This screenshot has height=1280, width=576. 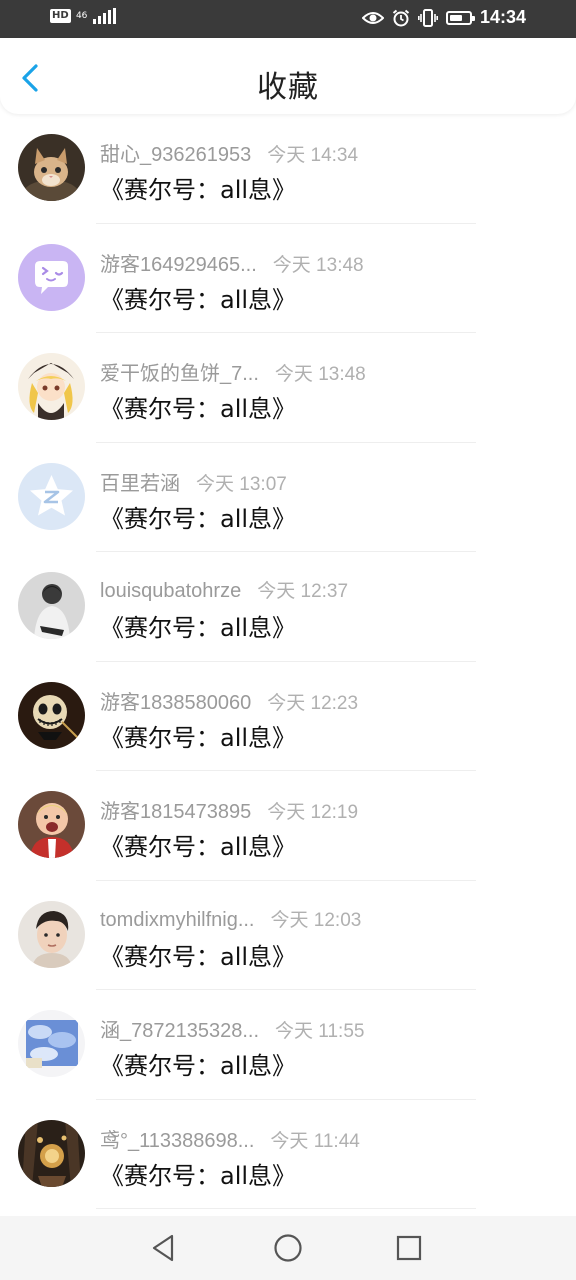 I want to click on list-item: 游客164929465... 今天 13:48 《赛尔号：all息》, so click(x=288, y=278).